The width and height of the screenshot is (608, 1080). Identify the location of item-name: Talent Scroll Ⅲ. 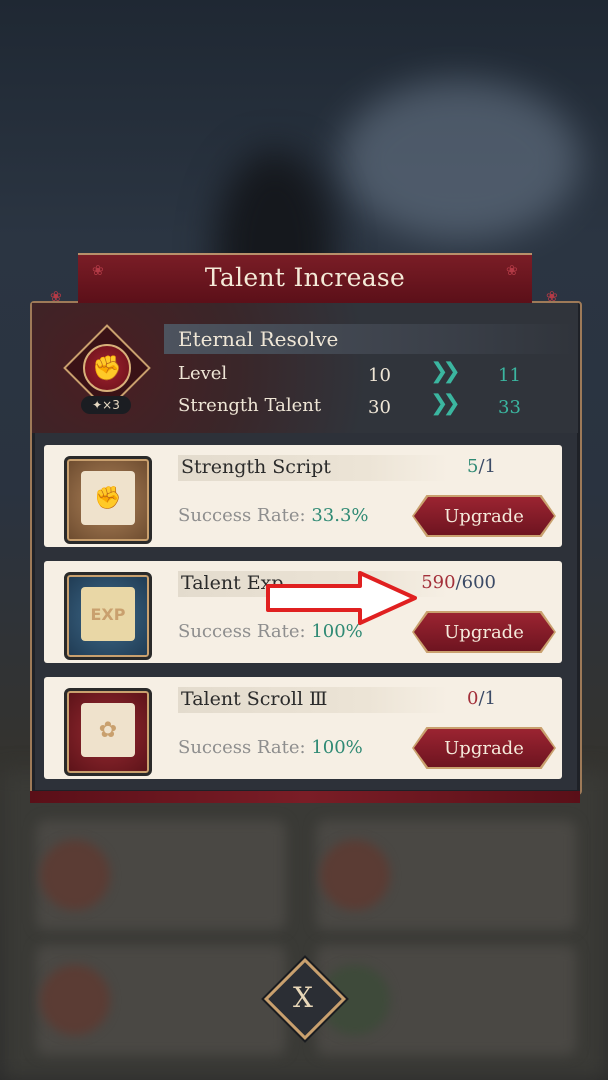
(254, 699).